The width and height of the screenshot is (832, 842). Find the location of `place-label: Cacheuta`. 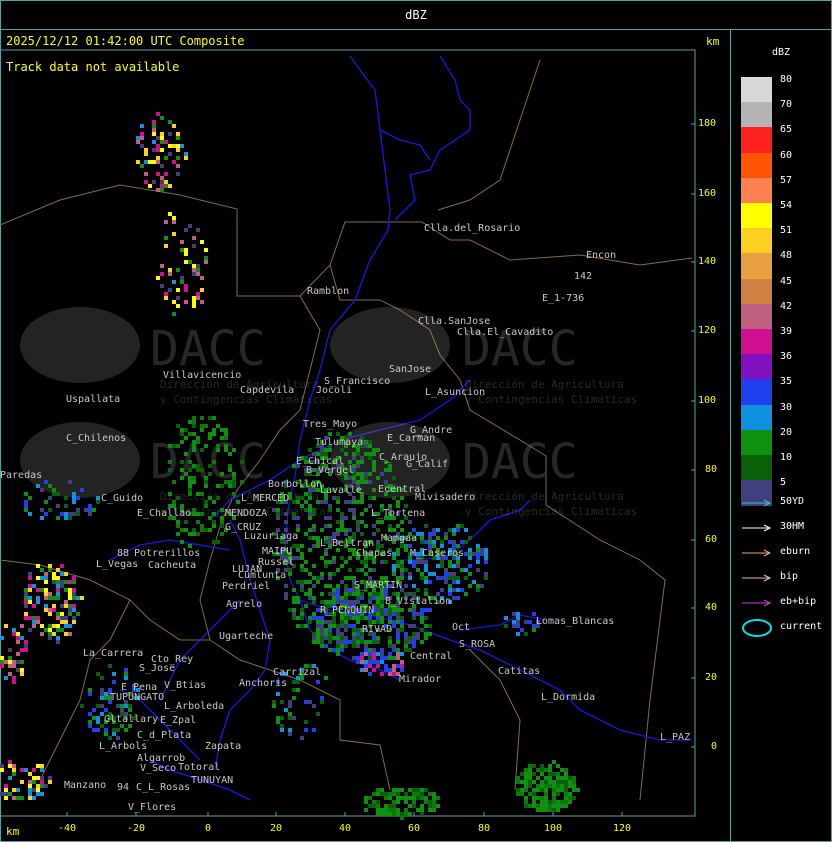

place-label: Cacheuta is located at coordinates (172, 565).